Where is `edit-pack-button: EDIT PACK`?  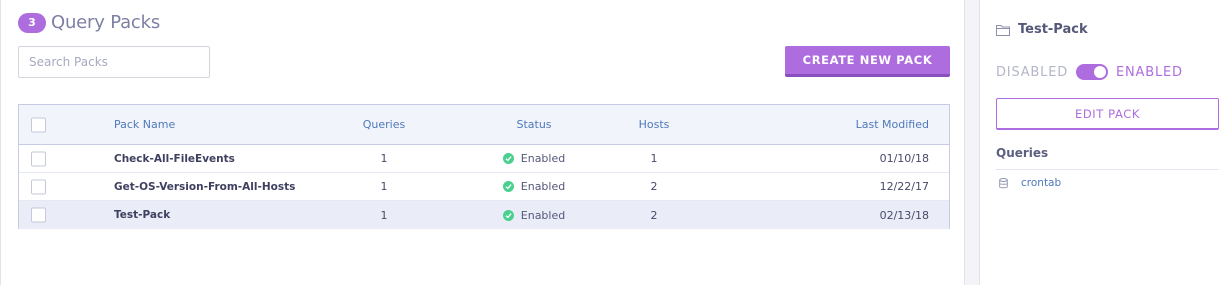
edit-pack-button: EDIT PACK is located at coordinates (1107, 114).